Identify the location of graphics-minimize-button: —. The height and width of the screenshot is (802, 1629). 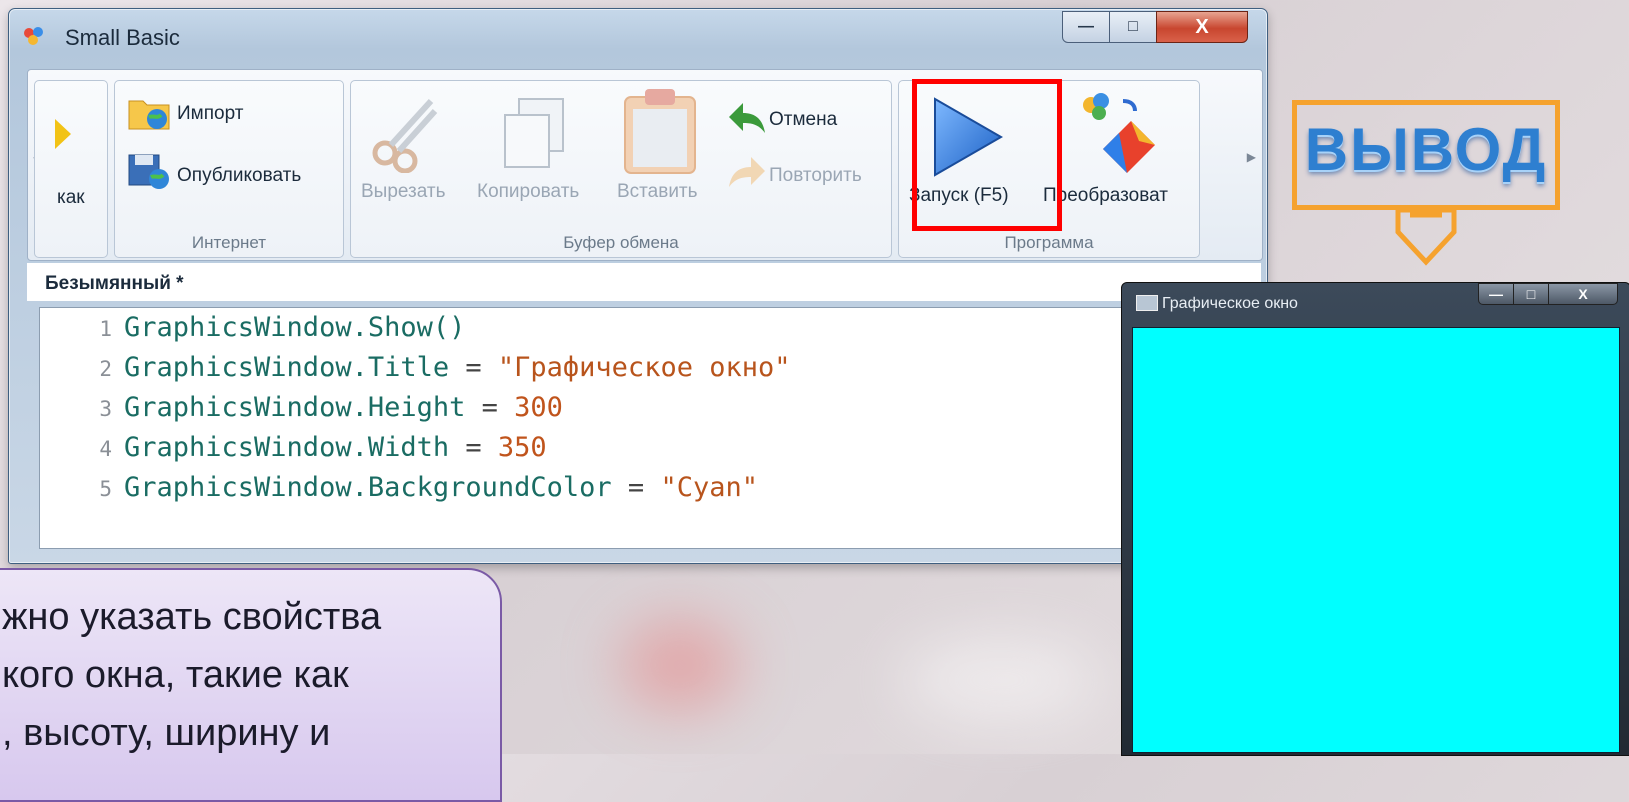
(1496, 294).